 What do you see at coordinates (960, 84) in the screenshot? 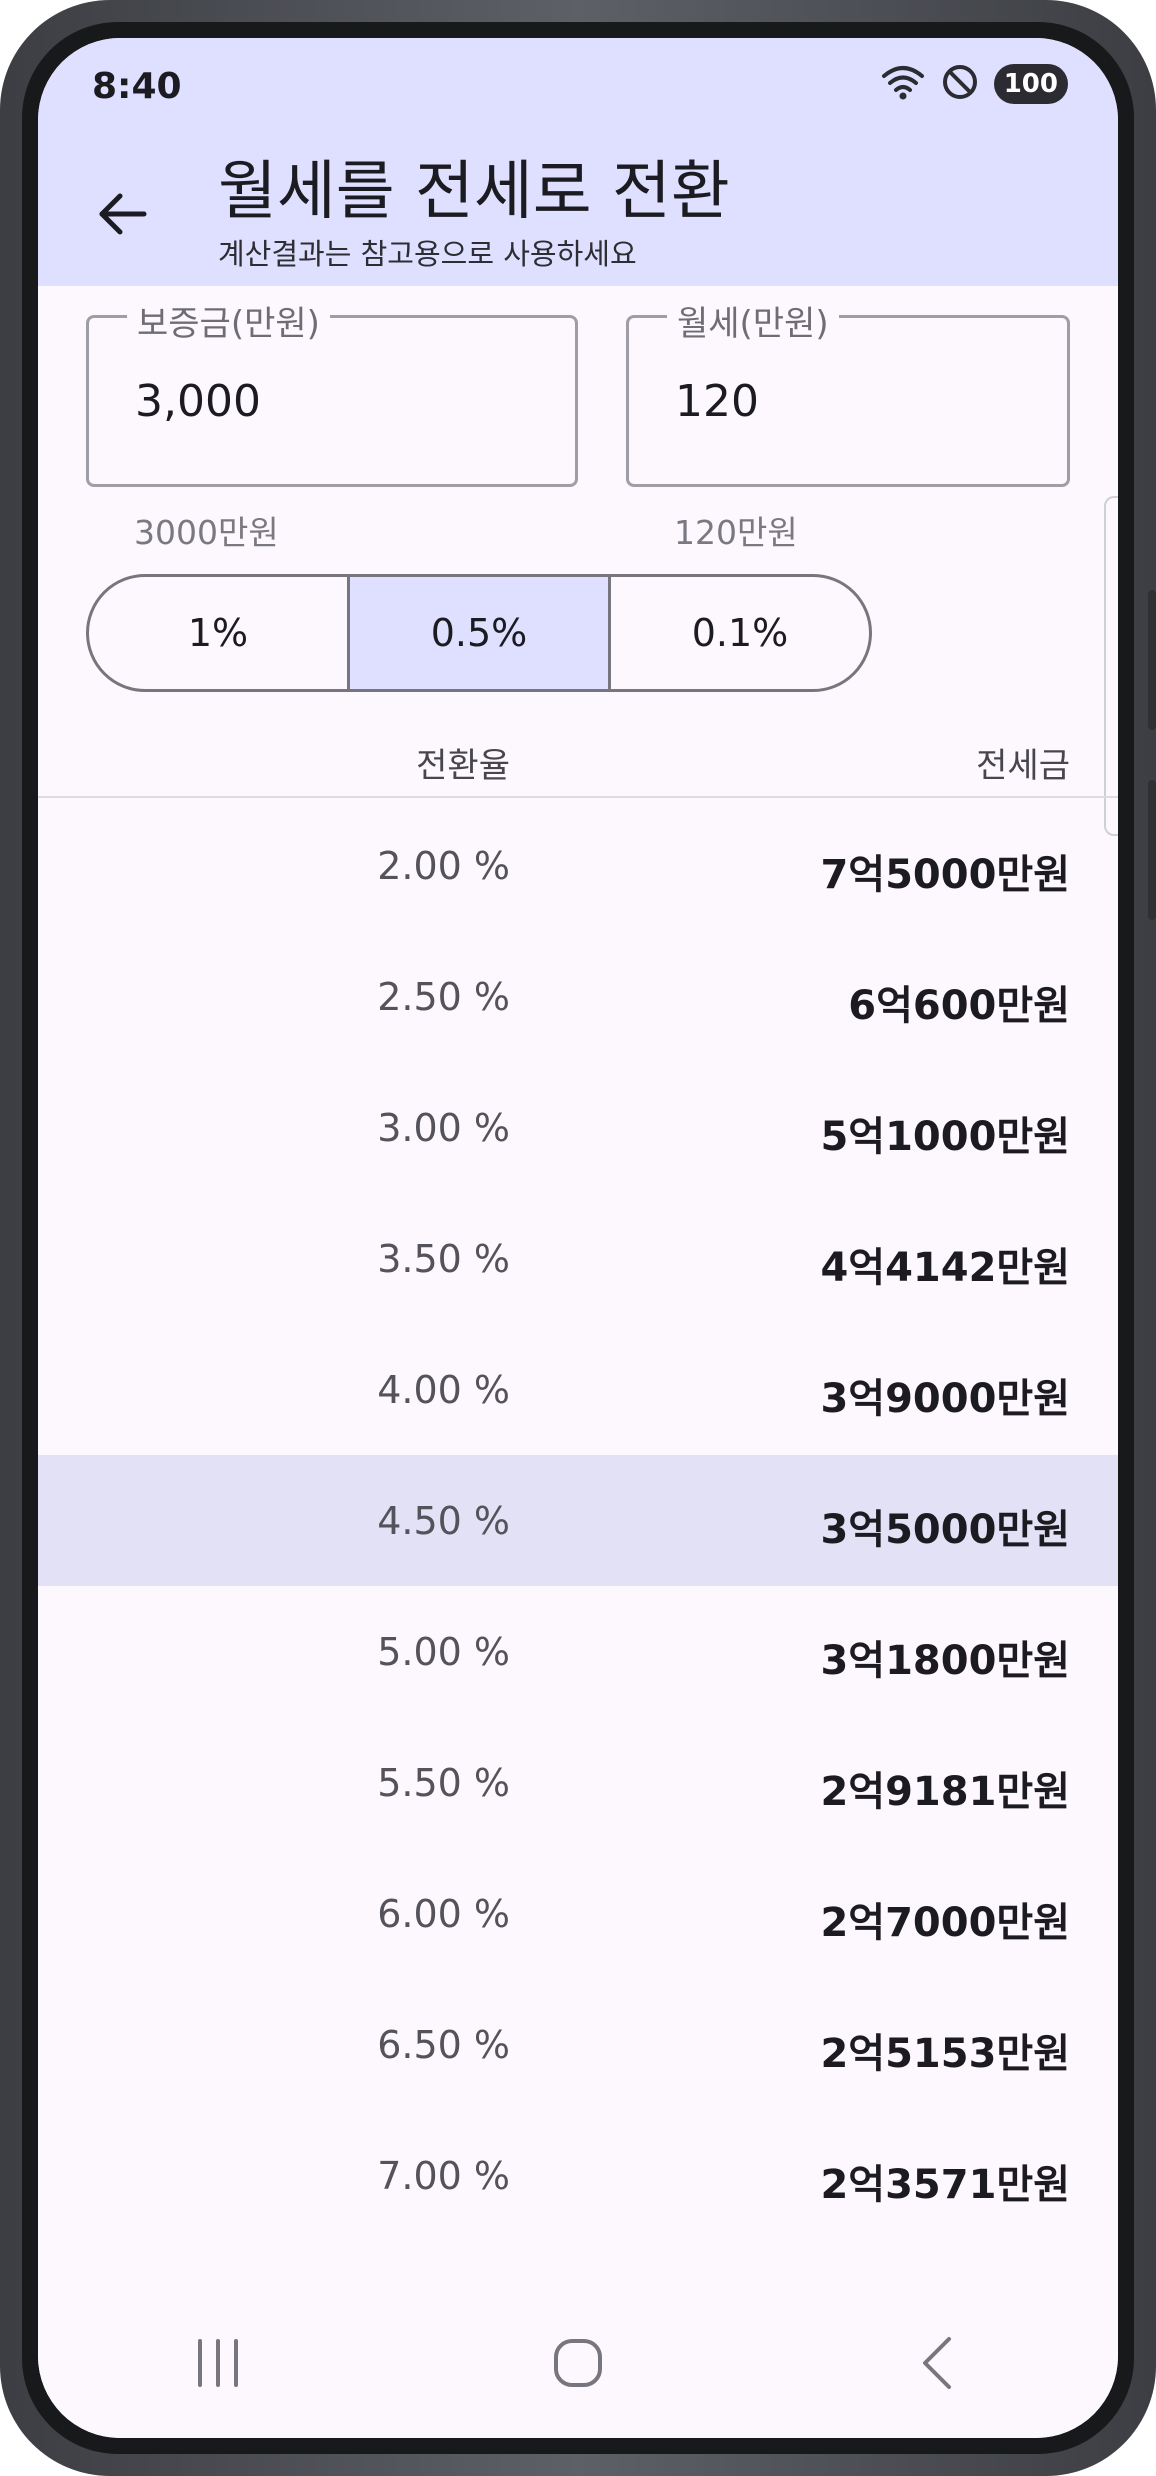
I see `do-not-disturb-icon` at bounding box center [960, 84].